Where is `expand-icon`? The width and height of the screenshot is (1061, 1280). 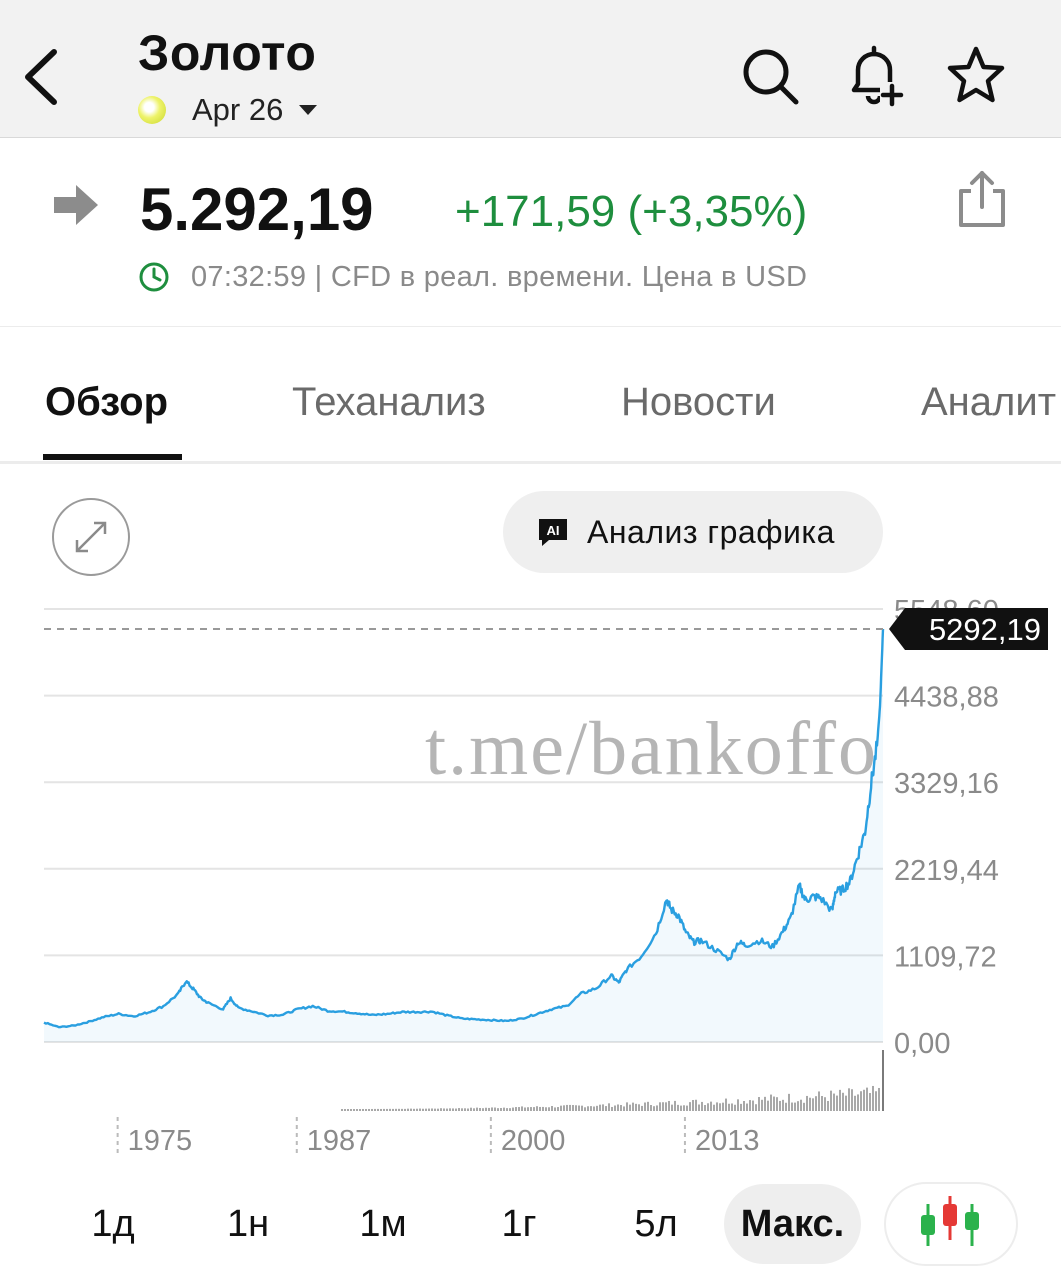 expand-icon is located at coordinates (91, 537).